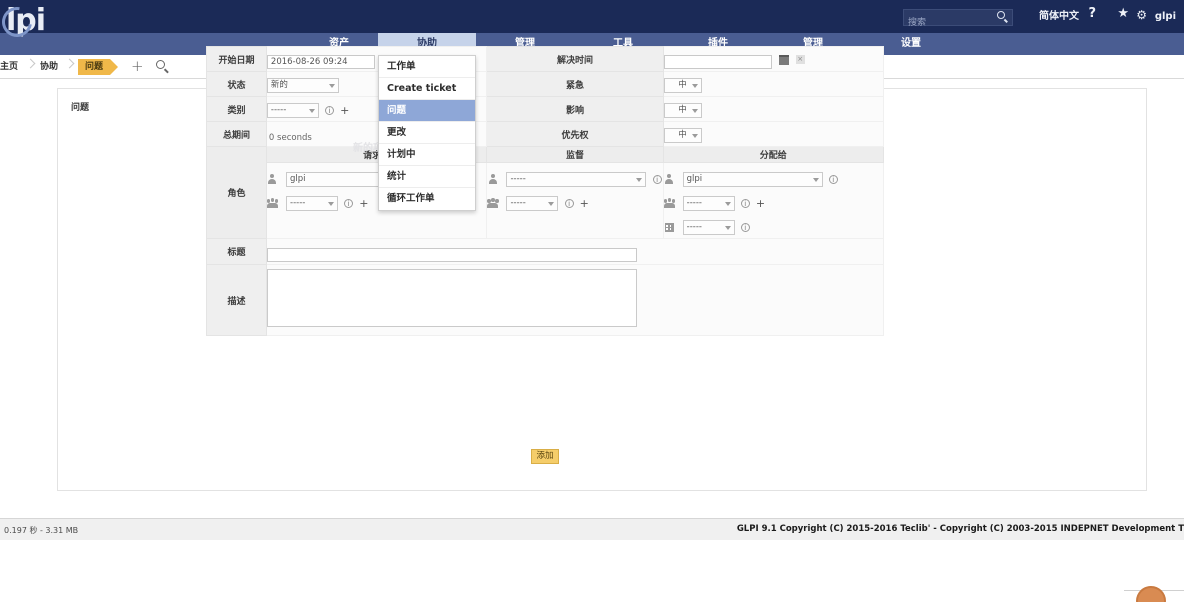 This screenshot has width=1184, height=602. What do you see at coordinates (639, 180) in the screenshot?
I see `chevron-down-icon-wat-user` at bounding box center [639, 180].